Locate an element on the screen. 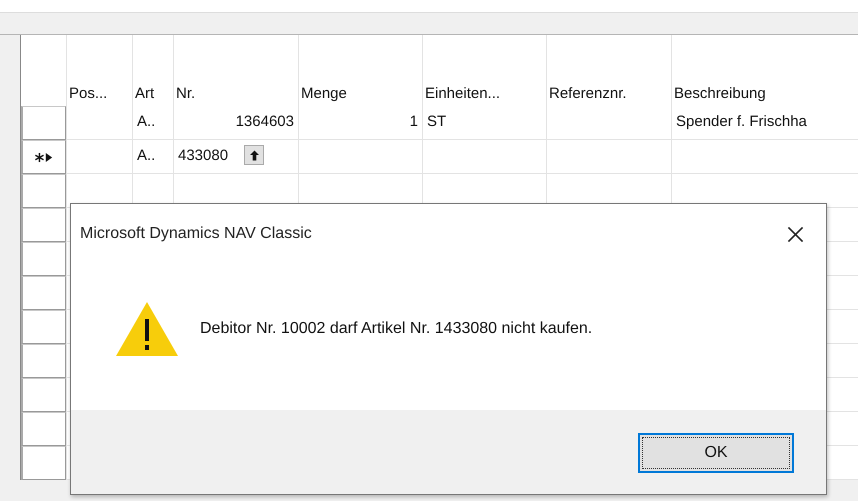 The image size is (858, 501). dialog-title: Microsoft Dynamics NAV Classic is located at coordinates (196, 234).